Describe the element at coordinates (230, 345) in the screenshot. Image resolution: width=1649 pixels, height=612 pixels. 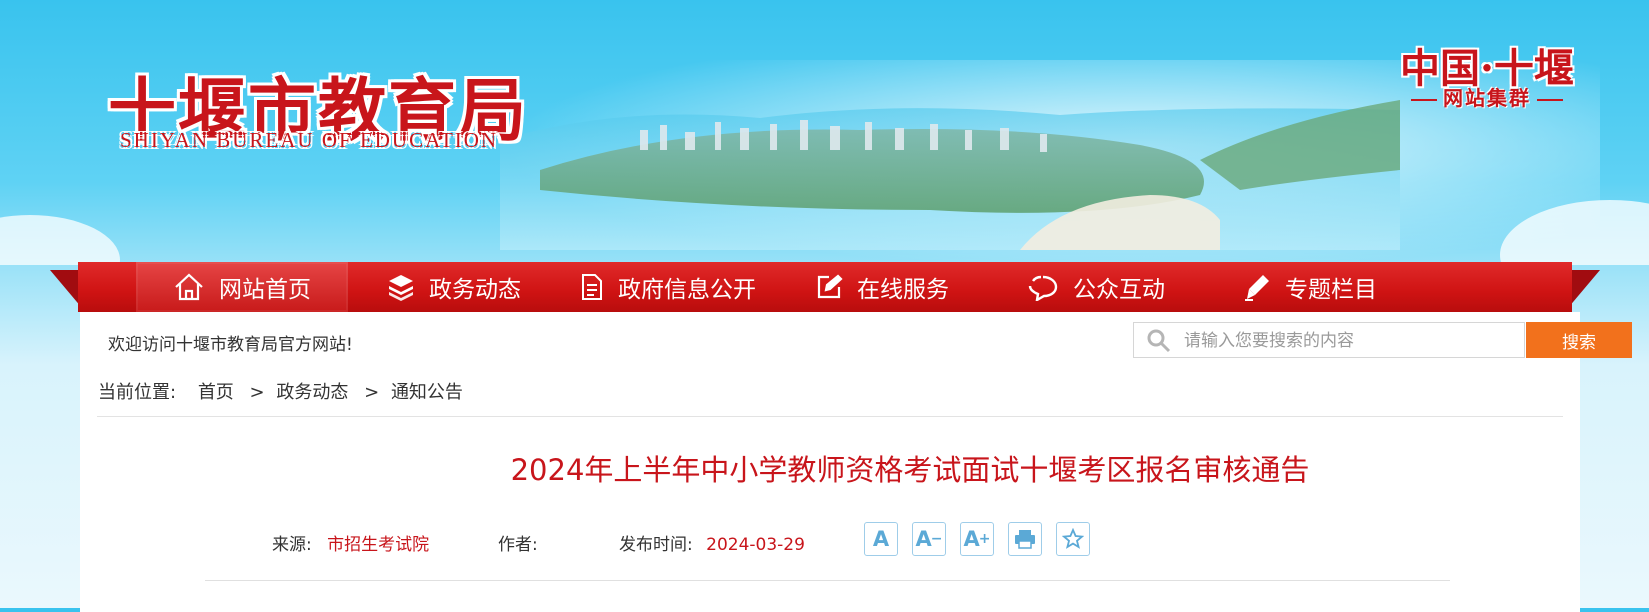
I see `welcome-text: 欢迎访问十堰市教育局官方网站!` at that location.